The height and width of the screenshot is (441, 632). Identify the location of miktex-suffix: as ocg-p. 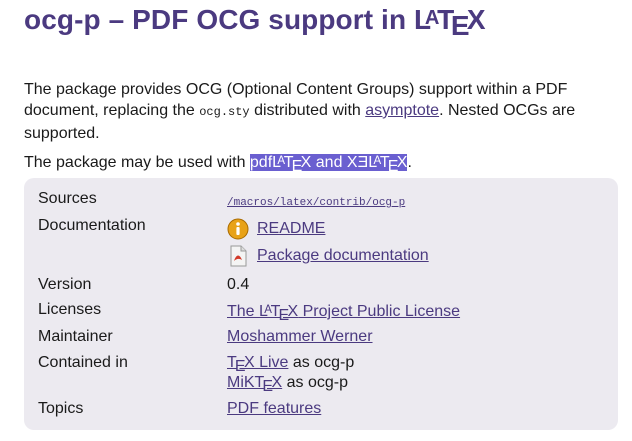
(315, 382).